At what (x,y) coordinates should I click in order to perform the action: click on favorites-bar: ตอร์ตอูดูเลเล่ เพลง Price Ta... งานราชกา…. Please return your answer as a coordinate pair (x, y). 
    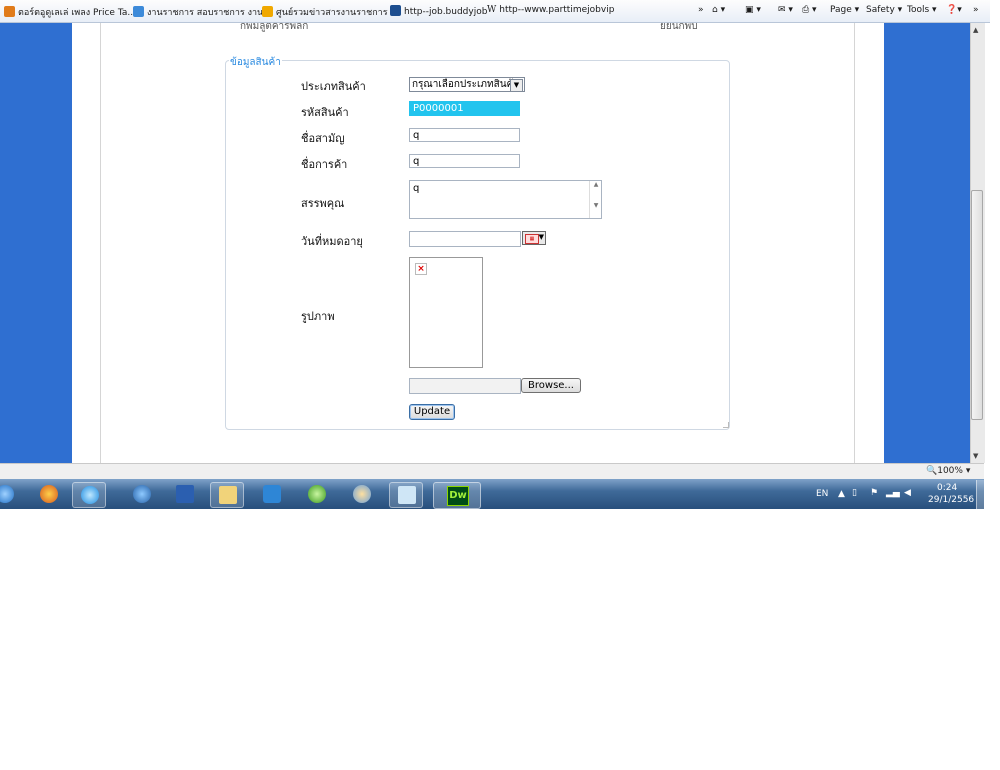
    Looking at the image, I should click on (495, 11).